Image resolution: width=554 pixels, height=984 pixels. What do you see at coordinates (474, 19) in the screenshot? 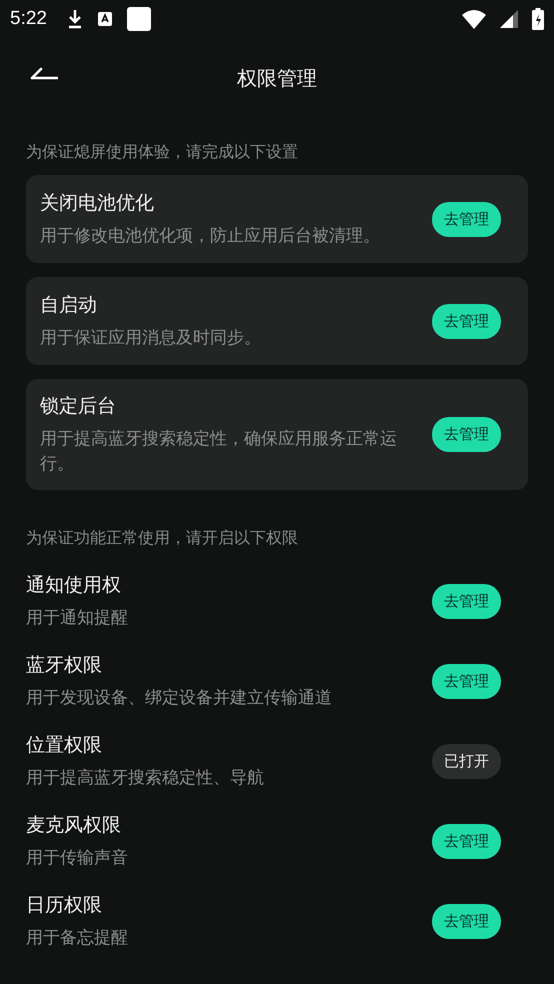
I see `wifi-icon` at bounding box center [474, 19].